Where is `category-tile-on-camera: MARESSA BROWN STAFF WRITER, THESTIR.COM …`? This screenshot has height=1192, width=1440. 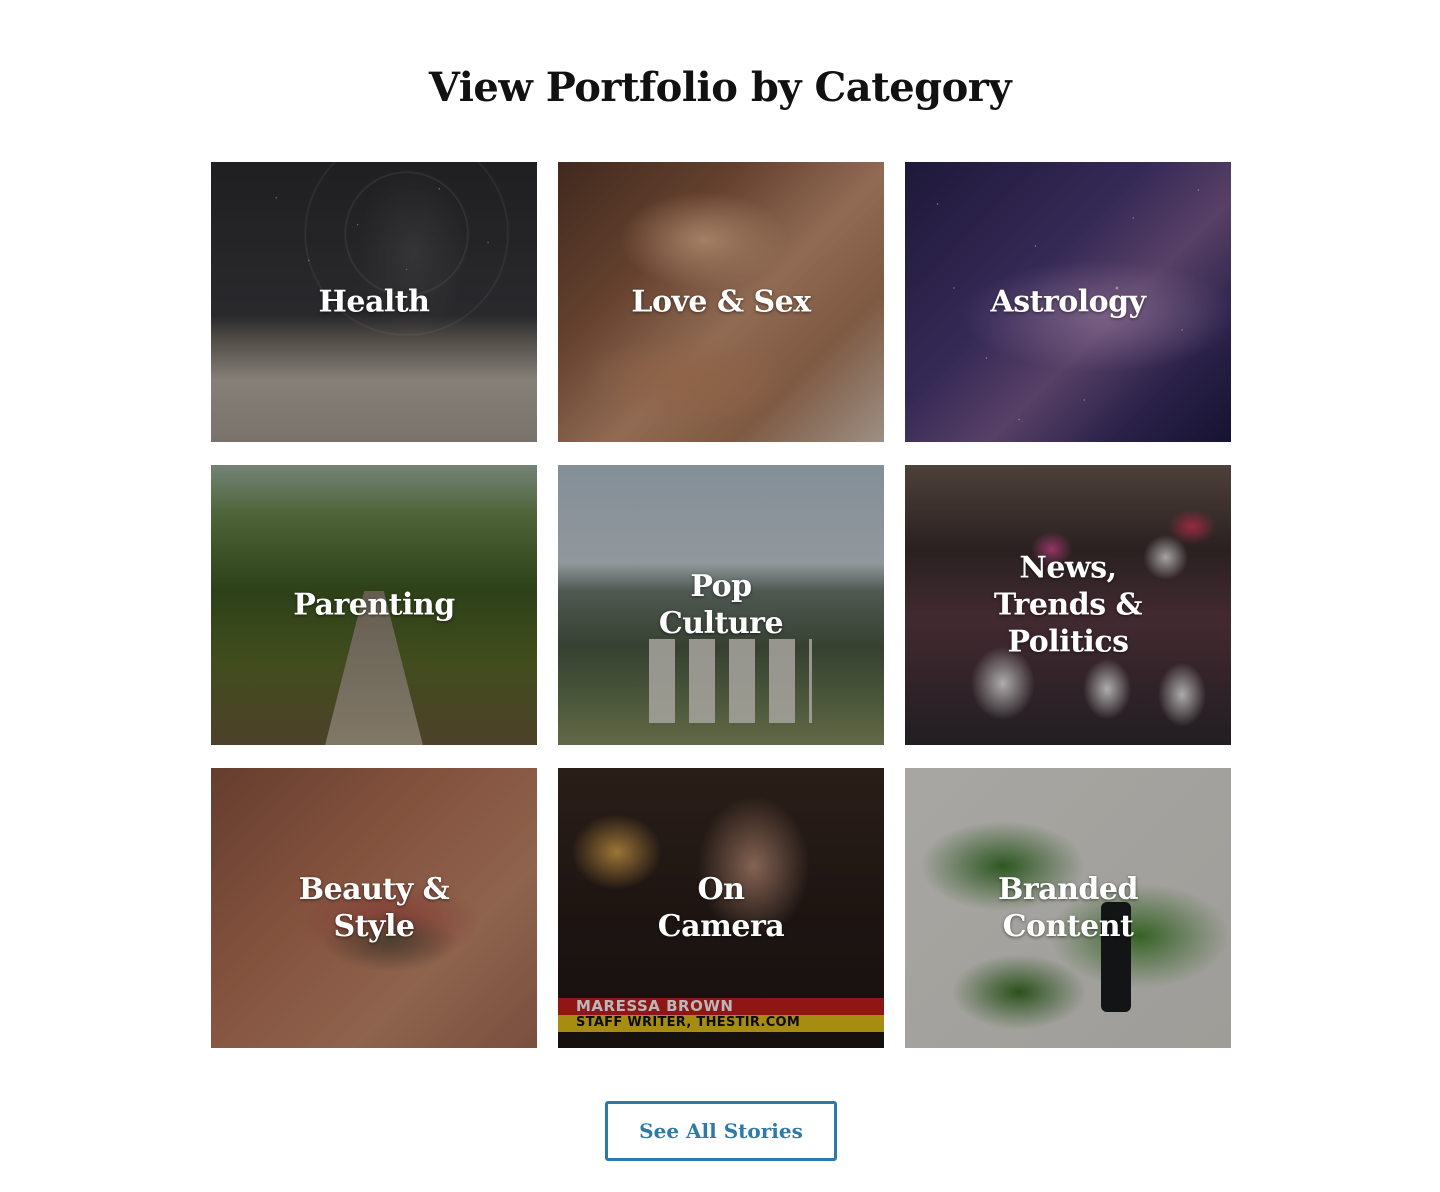 category-tile-on-camera: MARESSA BROWN STAFF WRITER, THESTIR.COM … is located at coordinates (721, 908).